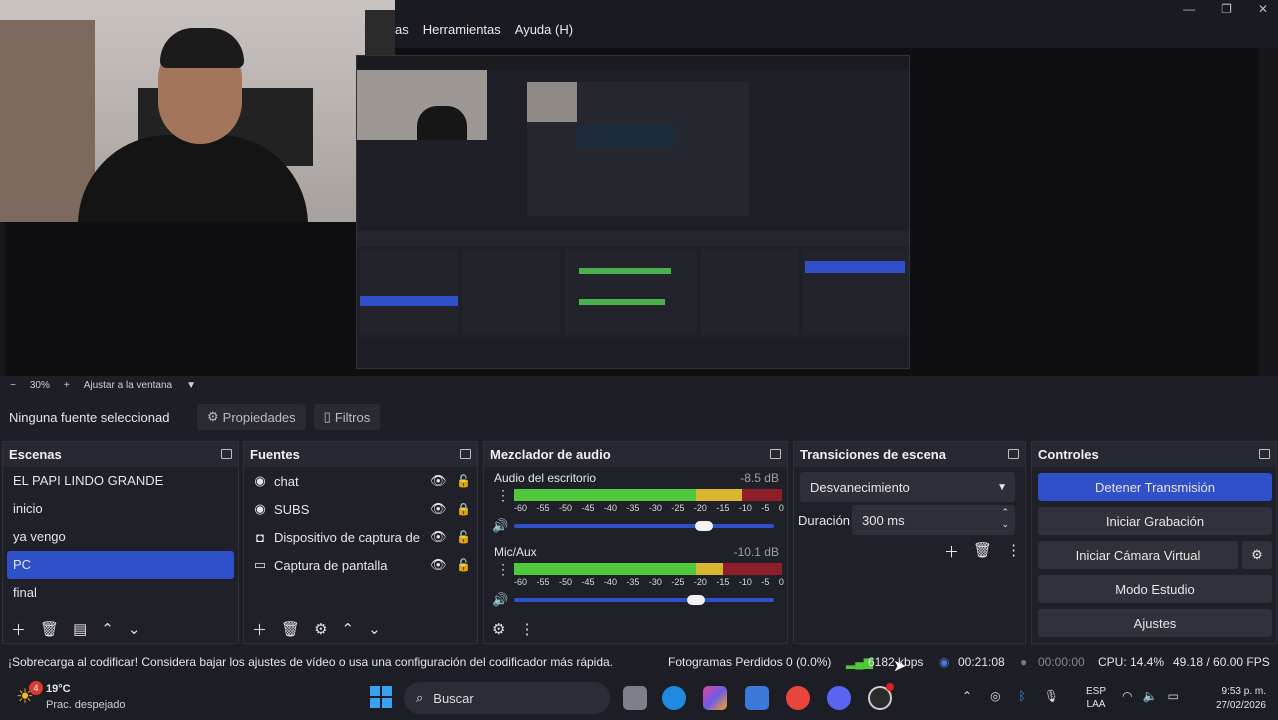 The height and width of the screenshot is (720, 1278). Describe the element at coordinates (757, 698) in the screenshot. I see `store-icon` at that location.